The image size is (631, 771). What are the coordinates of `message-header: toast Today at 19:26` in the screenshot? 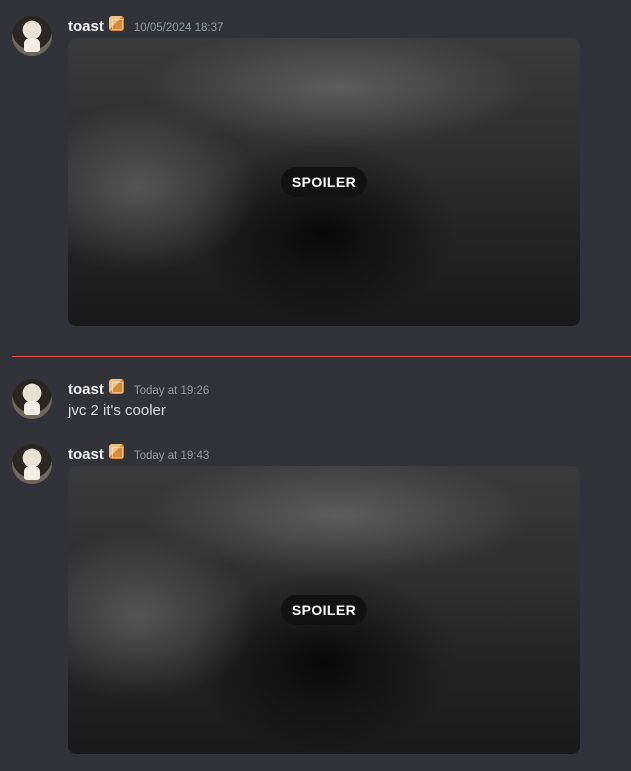 It's located at (138, 388).